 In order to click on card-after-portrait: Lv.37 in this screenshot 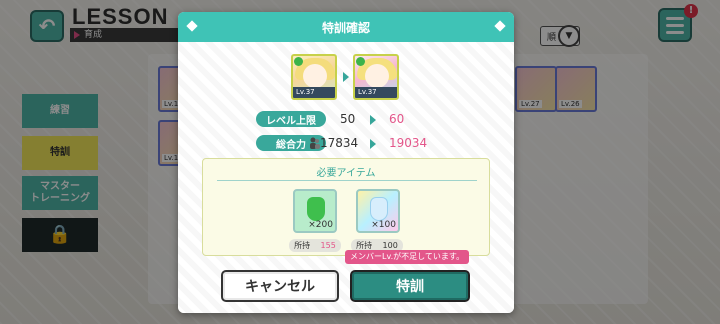, I will do `click(376, 77)`.